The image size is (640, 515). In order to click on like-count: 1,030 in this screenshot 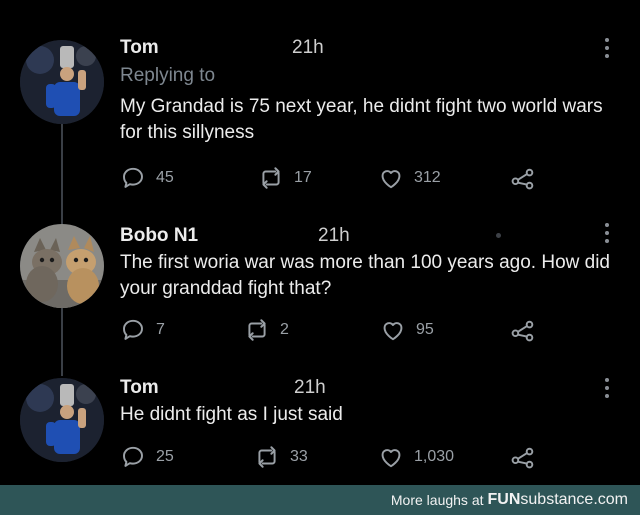, I will do `click(434, 456)`.